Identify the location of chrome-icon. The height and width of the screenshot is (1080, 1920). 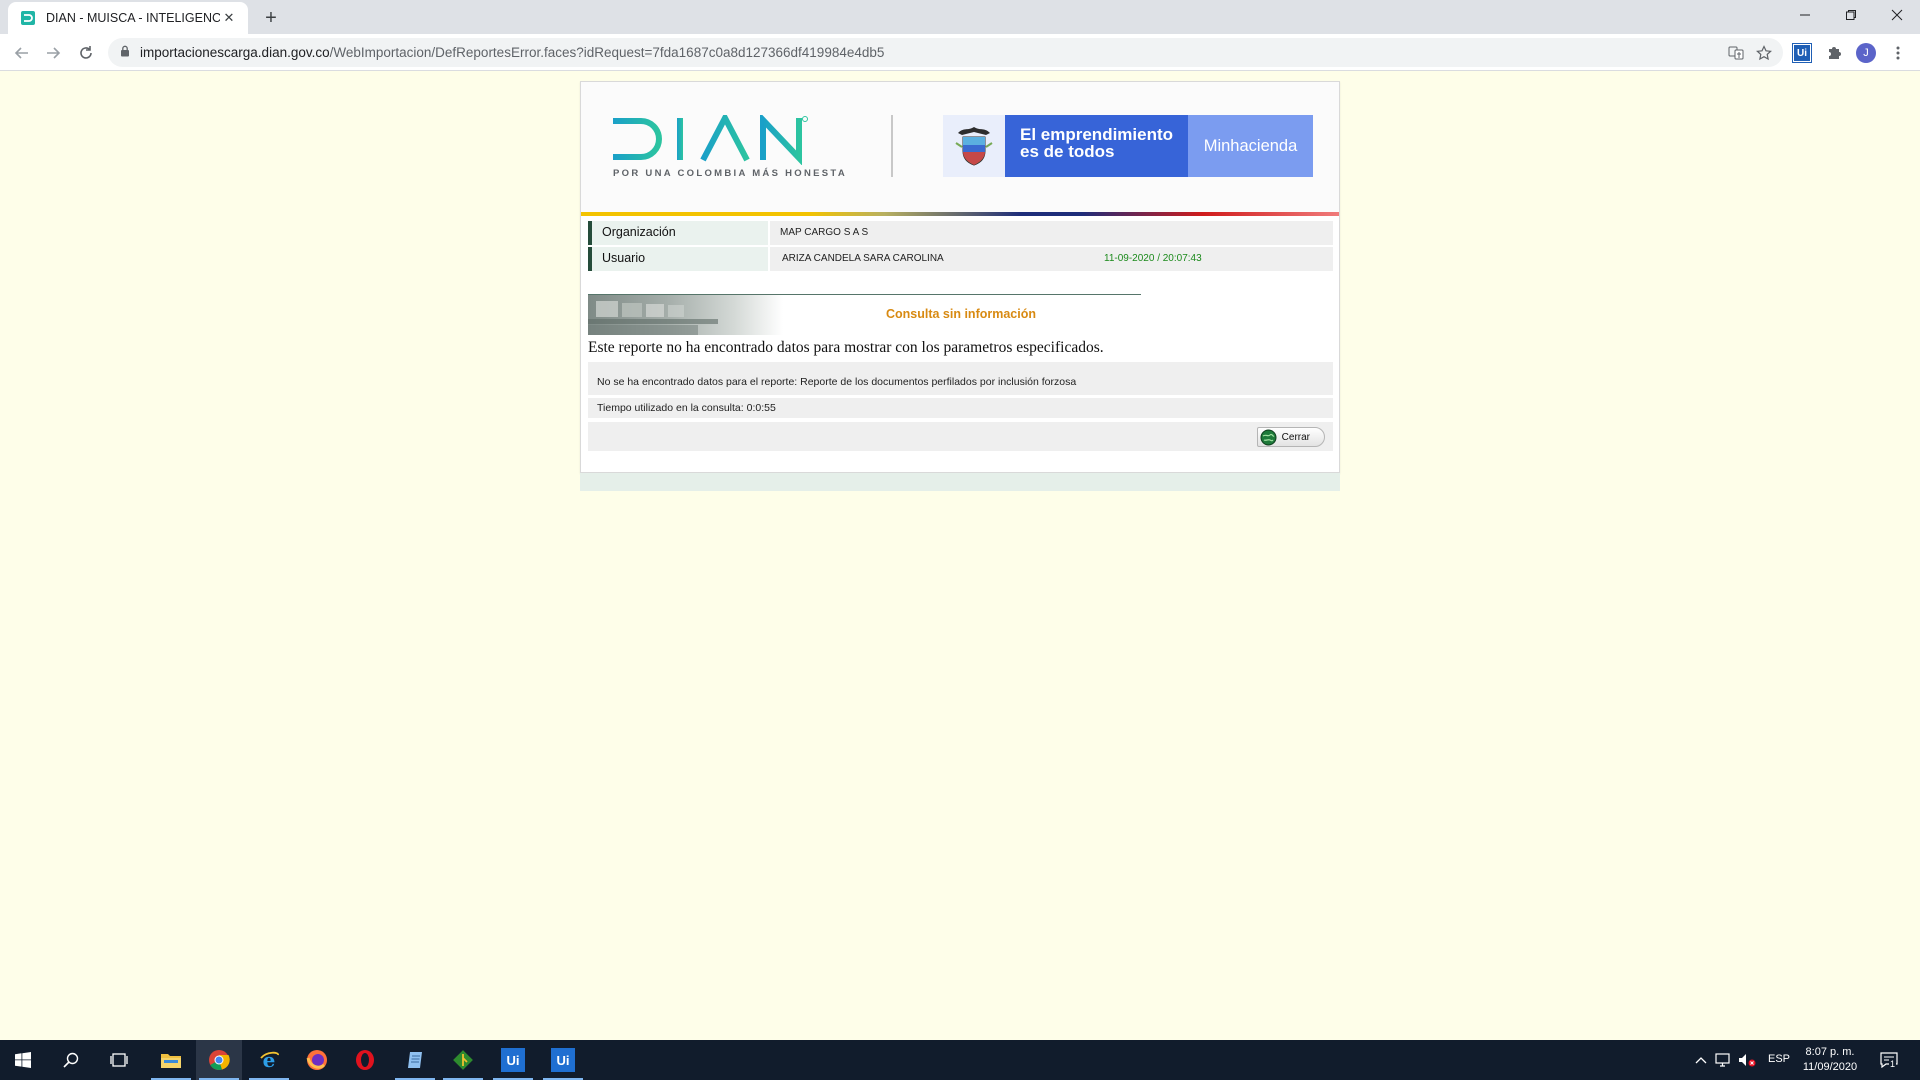
(219, 1060).